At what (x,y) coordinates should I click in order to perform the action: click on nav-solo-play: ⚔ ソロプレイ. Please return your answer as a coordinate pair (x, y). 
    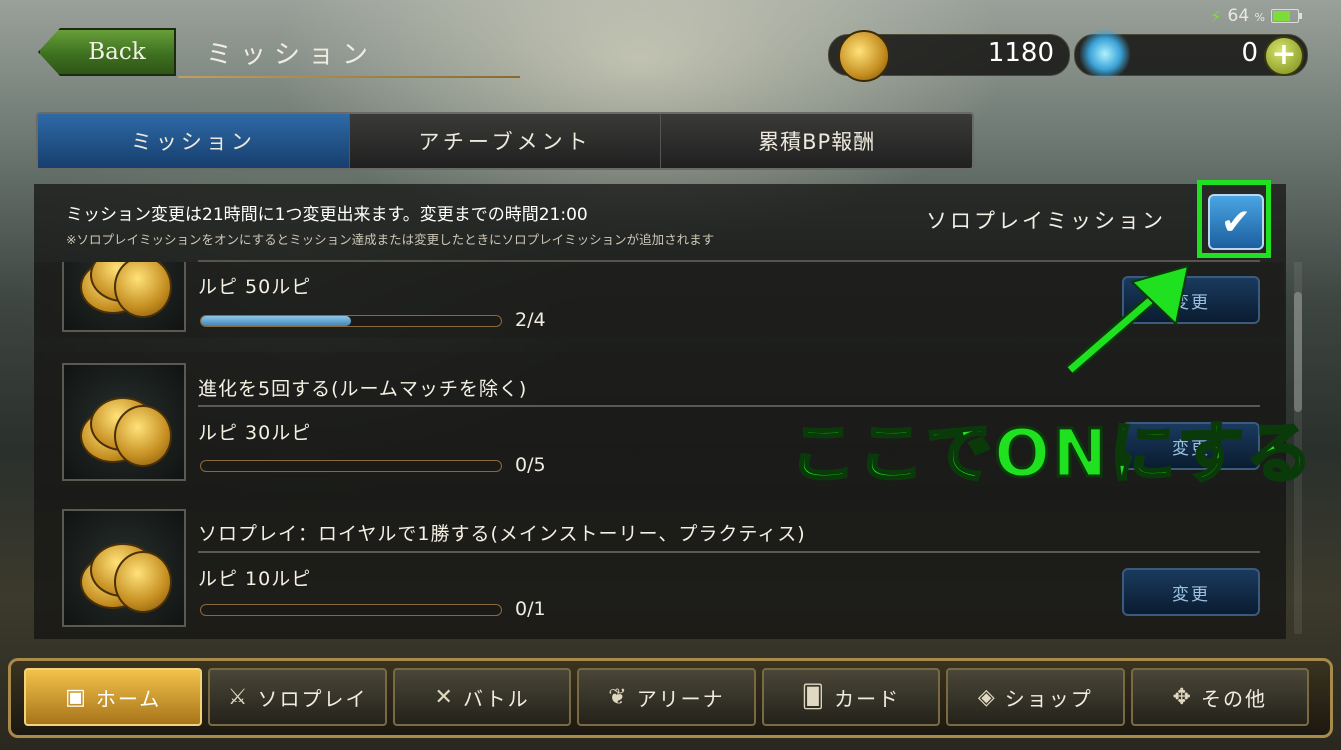
    Looking at the image, I should click on (297, 697).